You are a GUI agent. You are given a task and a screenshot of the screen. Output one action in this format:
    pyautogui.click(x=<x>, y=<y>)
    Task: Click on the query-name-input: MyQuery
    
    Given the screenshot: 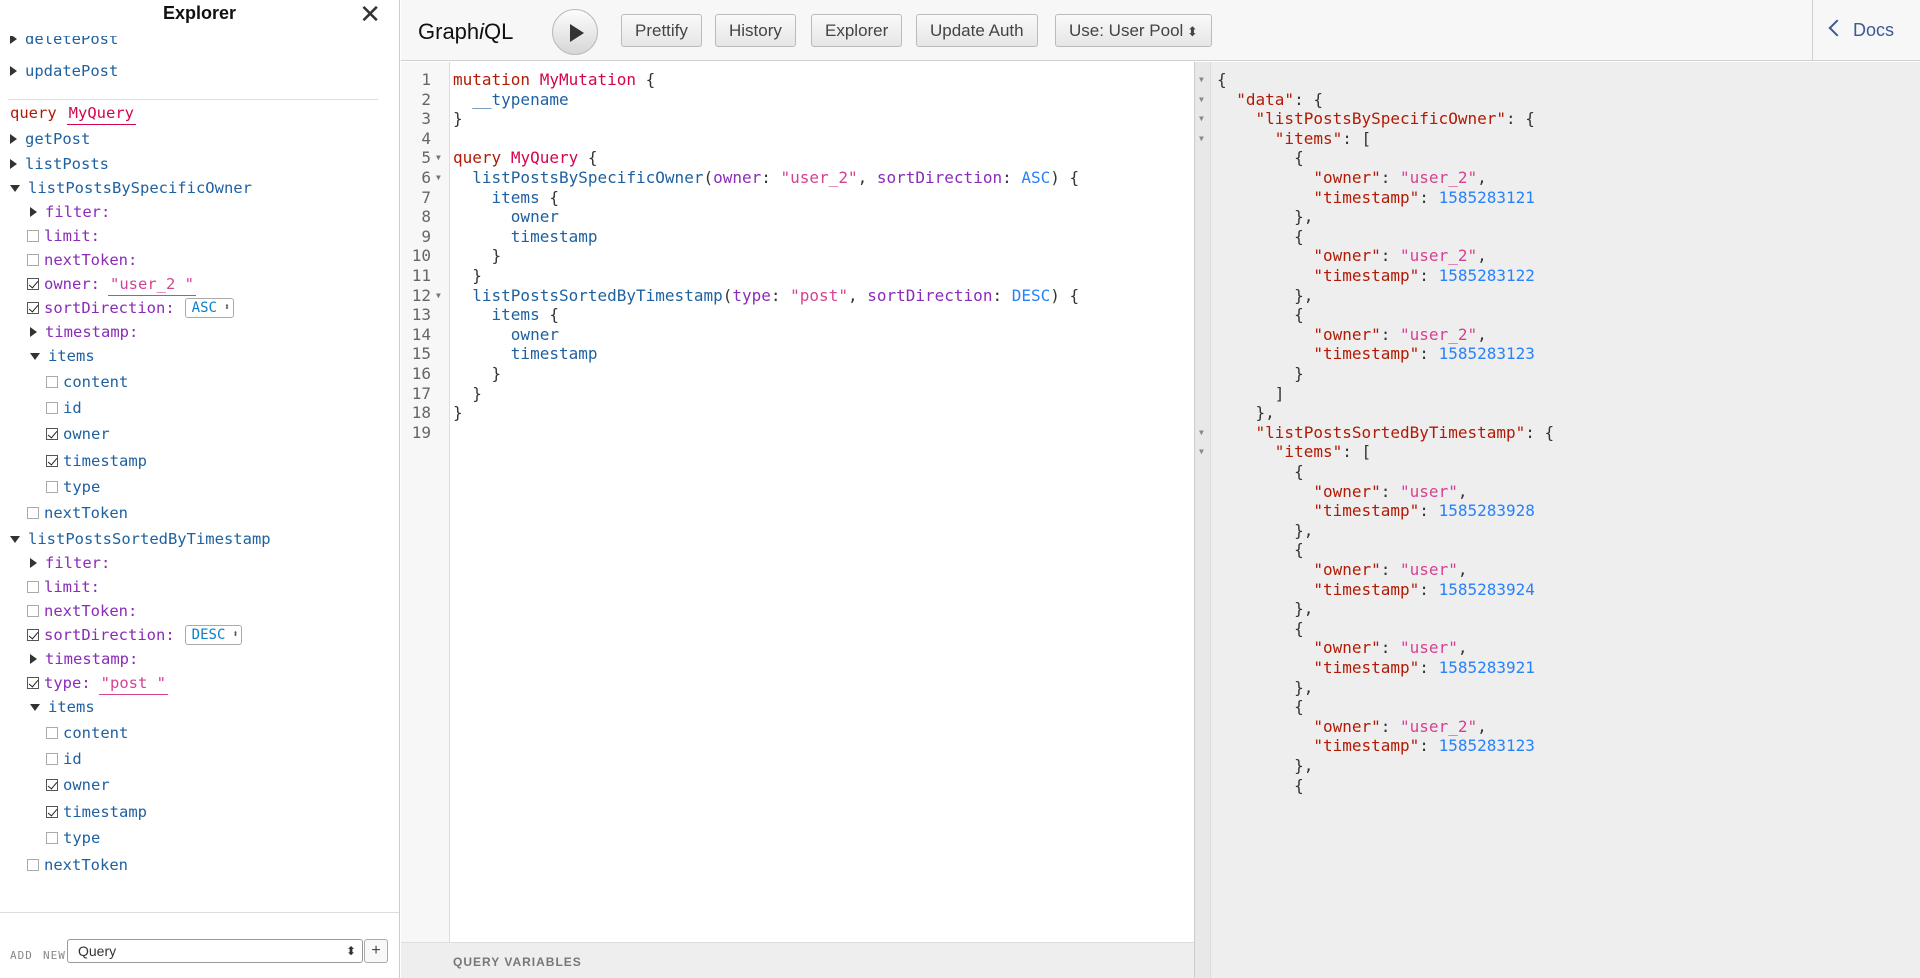 What is the action you would take?
    pyautogui.click(x=101, y=113)
    